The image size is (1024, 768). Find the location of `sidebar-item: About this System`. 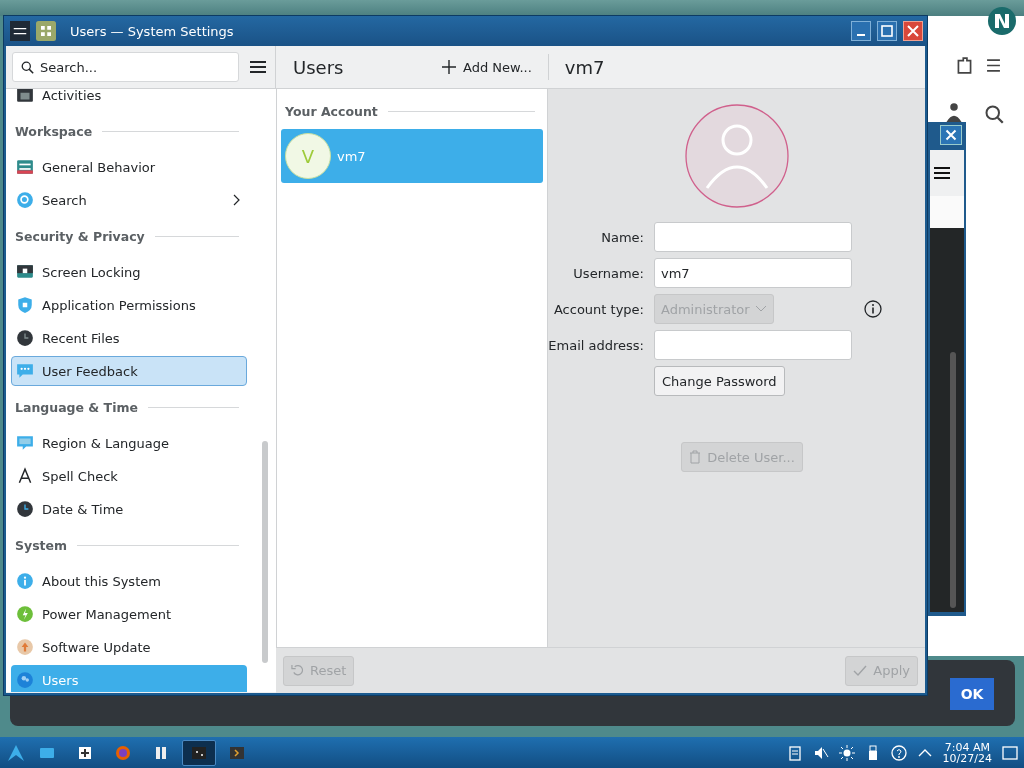

sidebar-item: About this System is located at coordinates (129, 581).